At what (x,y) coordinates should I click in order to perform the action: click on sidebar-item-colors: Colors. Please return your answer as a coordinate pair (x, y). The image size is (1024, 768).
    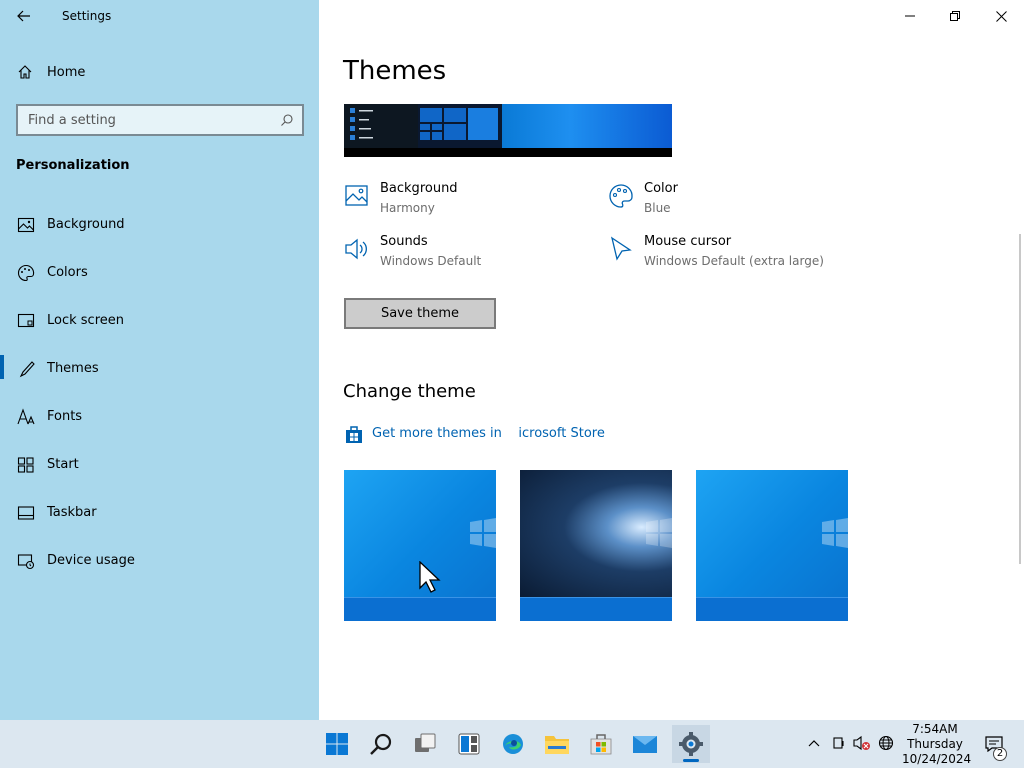
    Looking at the image, I should click on (159, 281).